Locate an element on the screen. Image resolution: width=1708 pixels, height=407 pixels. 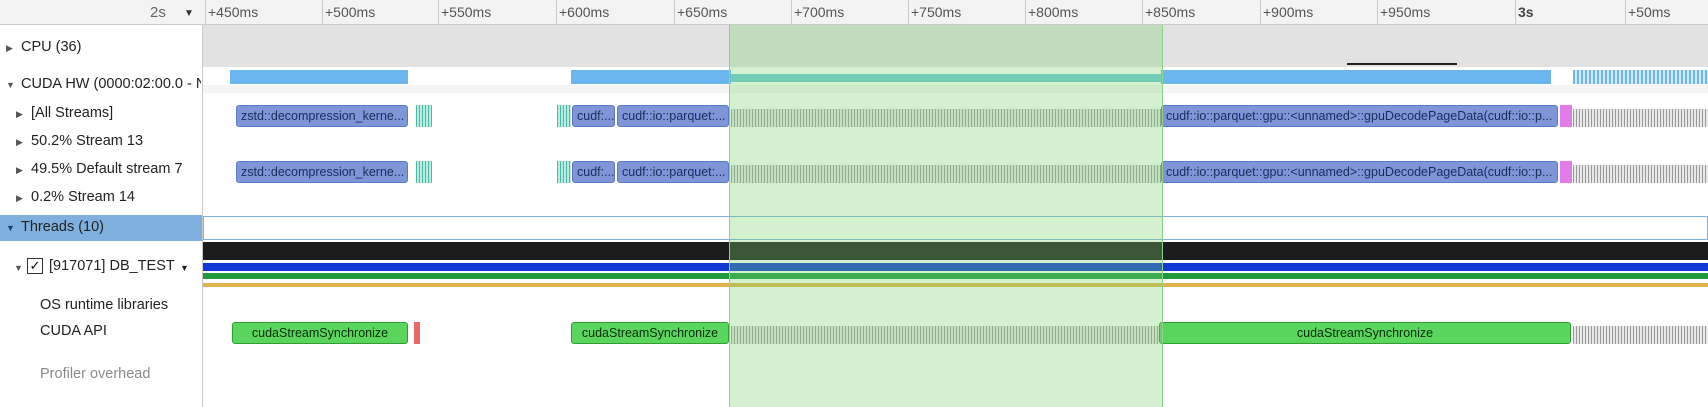
row-label-all-streams: [All Streams] is located at coordinates (72, 113).